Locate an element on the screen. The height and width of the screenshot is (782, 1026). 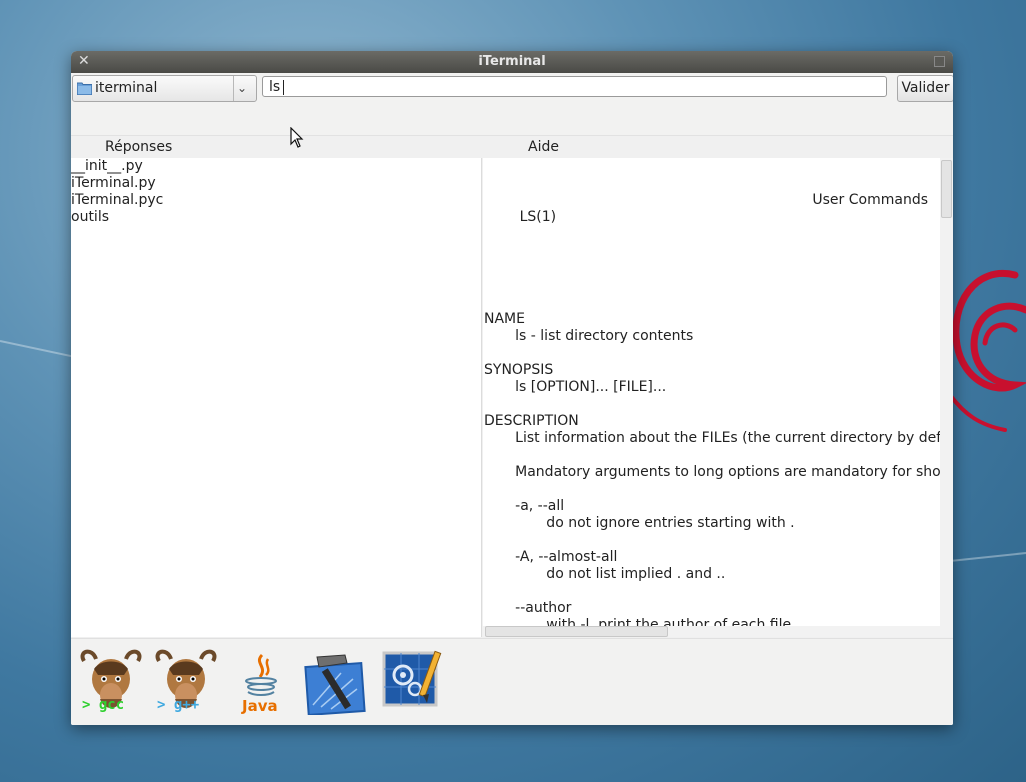
directory-select-value: iterminal is located at coordinates (126, 88).